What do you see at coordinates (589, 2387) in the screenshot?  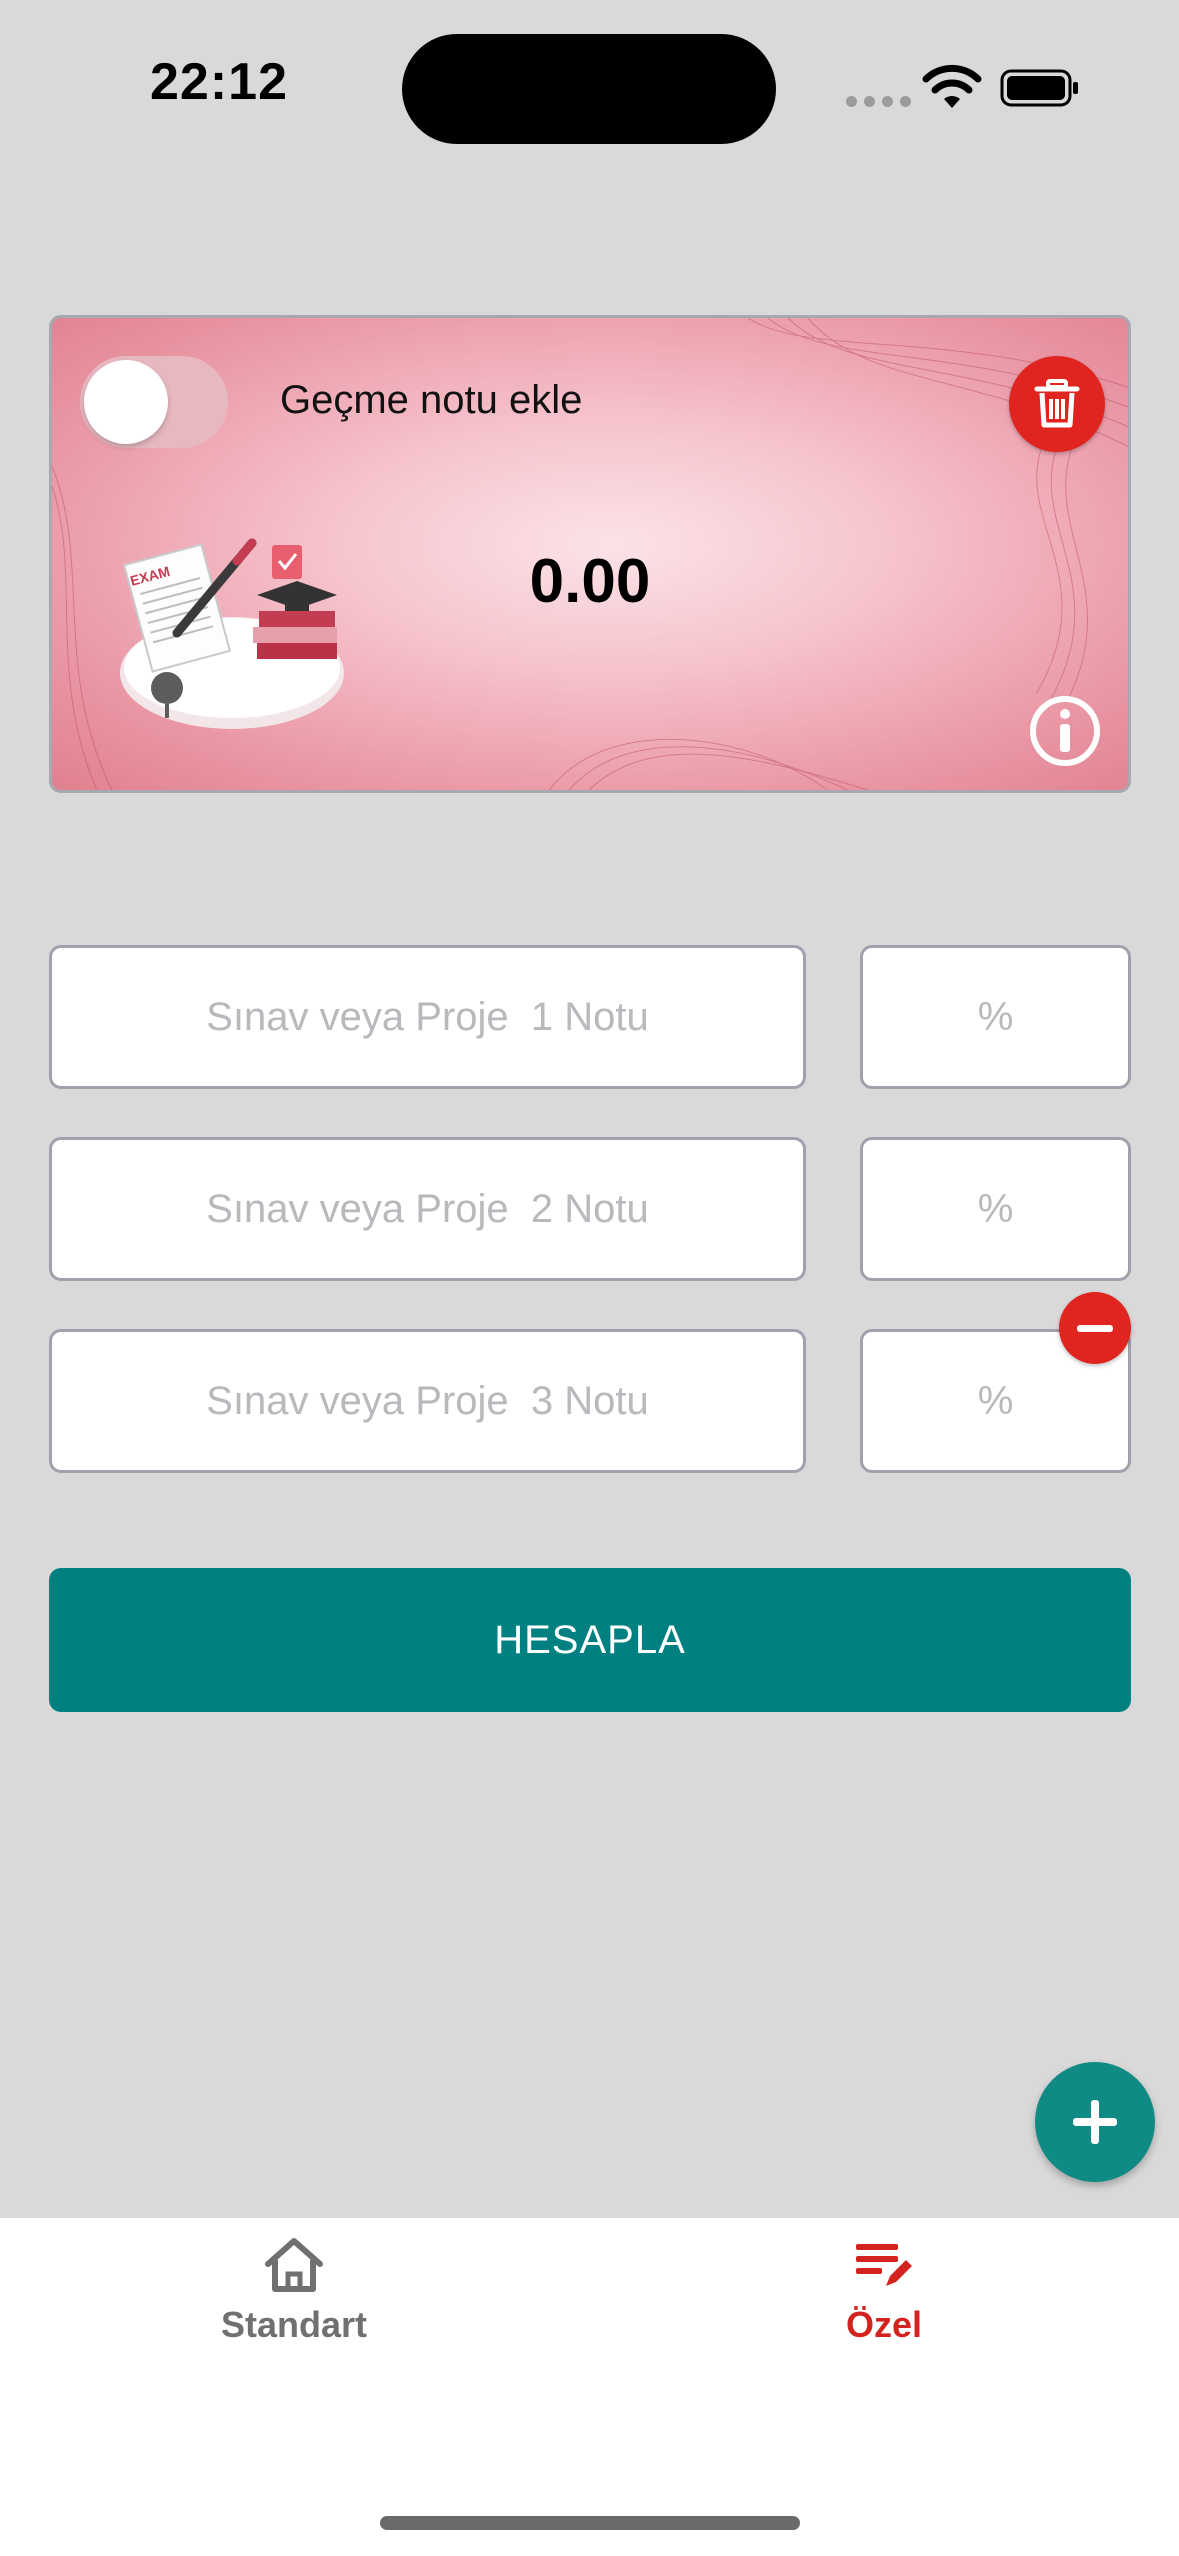 I see `tab-bar: Standart Özel` at bounding box center [589, 2387].